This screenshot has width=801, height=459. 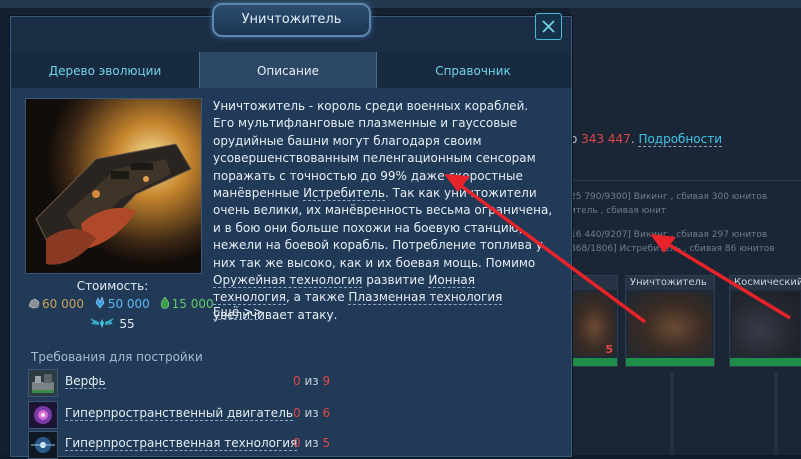 I want to click on requirement-count: 0 из 5, so click(x=311, y=443).